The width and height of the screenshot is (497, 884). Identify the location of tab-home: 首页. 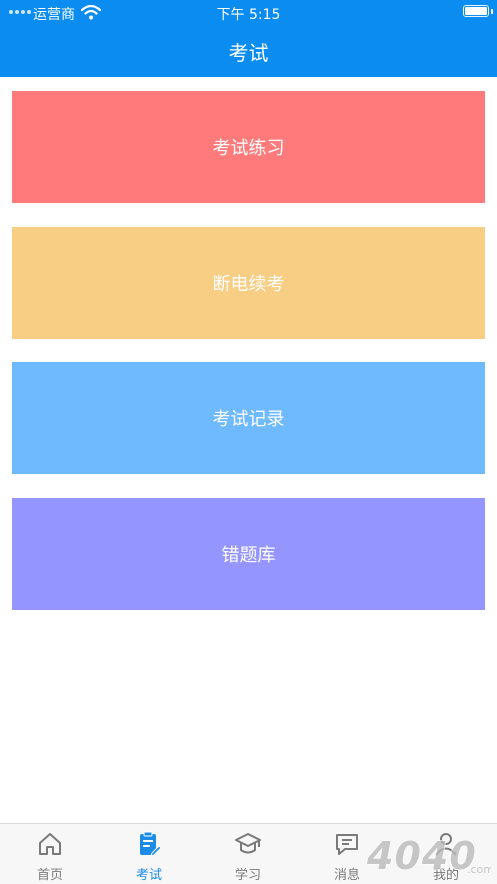
(50, 854).